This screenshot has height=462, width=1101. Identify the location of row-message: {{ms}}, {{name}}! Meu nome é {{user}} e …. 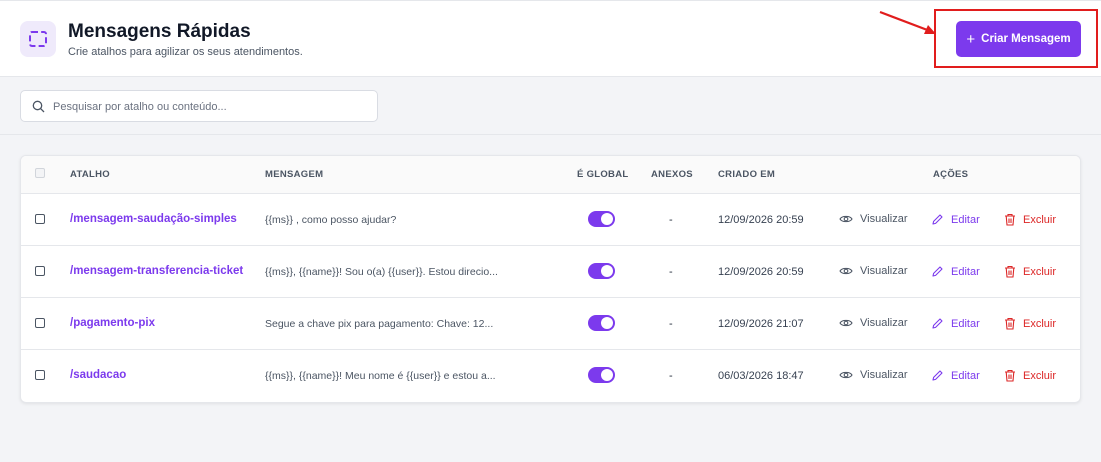
(380, 376).